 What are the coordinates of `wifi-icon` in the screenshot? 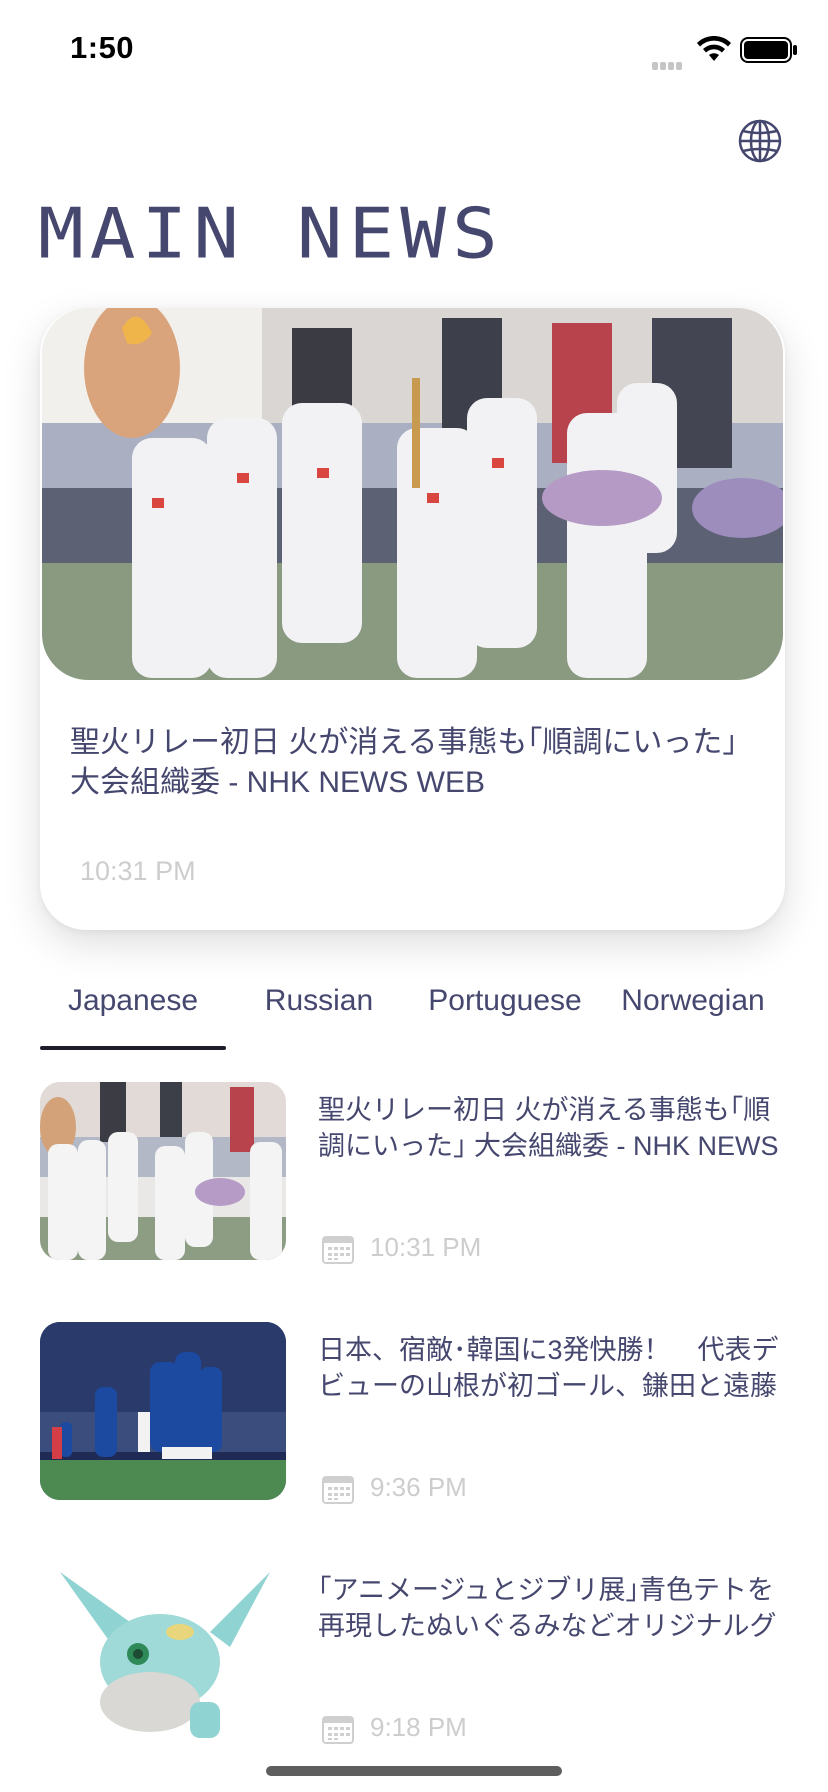 It's located at (714, 48).